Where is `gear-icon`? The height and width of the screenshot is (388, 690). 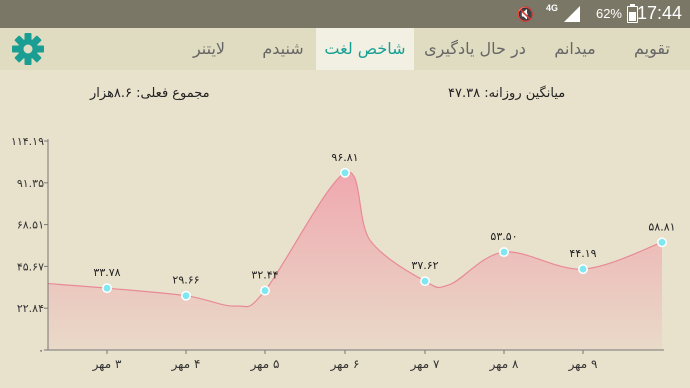 gear-icon is located at coordinates (28, 49).